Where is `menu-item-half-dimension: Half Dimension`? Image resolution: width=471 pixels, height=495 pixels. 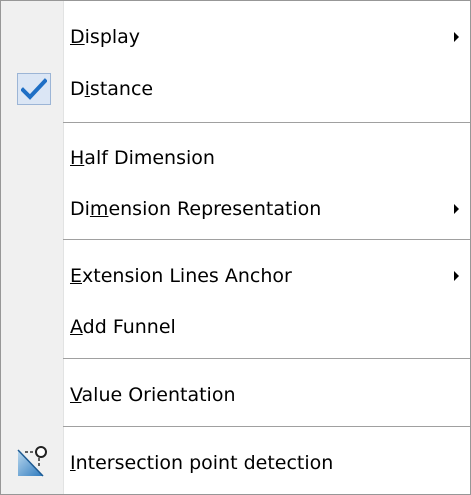
menu-item-half-dimension: Half Dimension is located at coordinates (235, 158).